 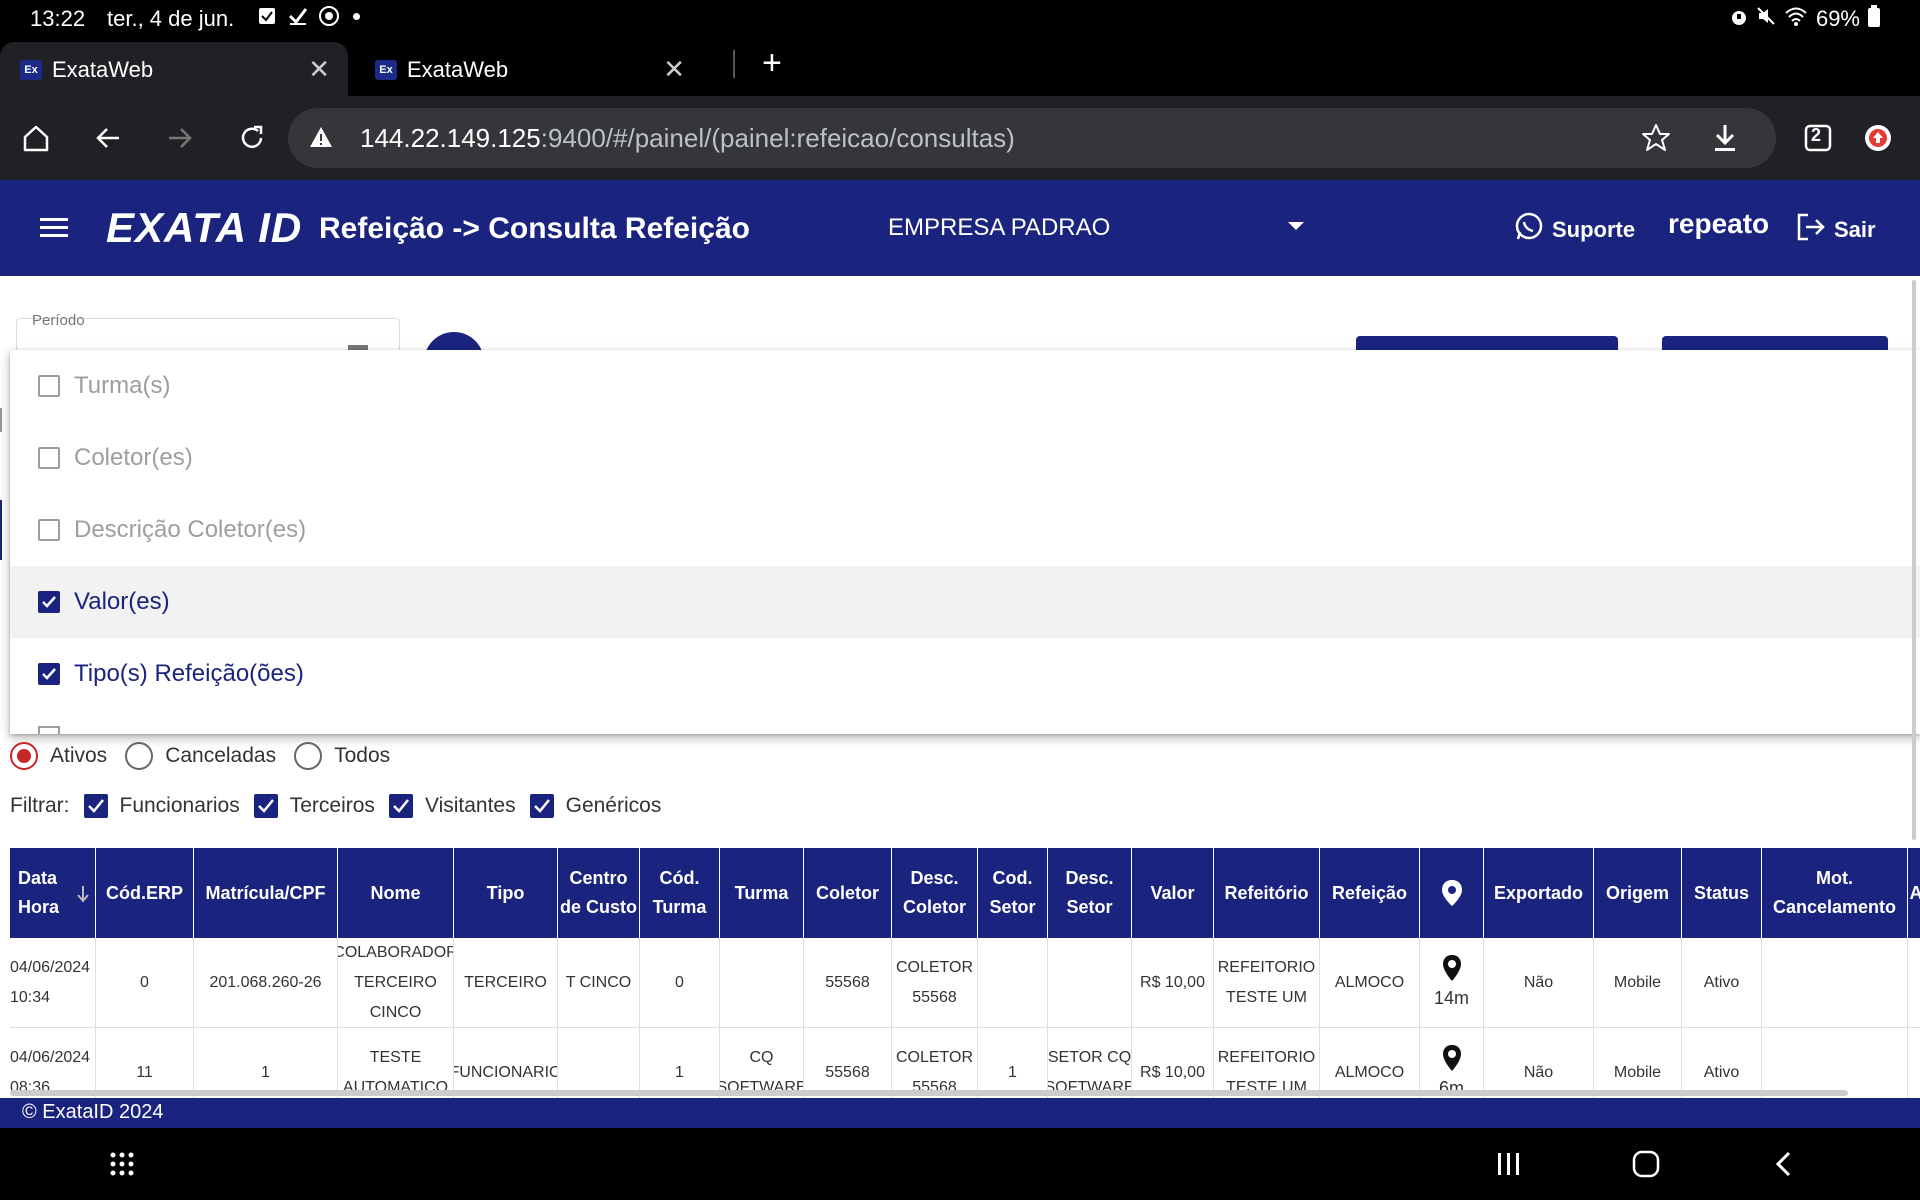 I want to click on filter-label: Visitantes, so click(x=470, y=805).